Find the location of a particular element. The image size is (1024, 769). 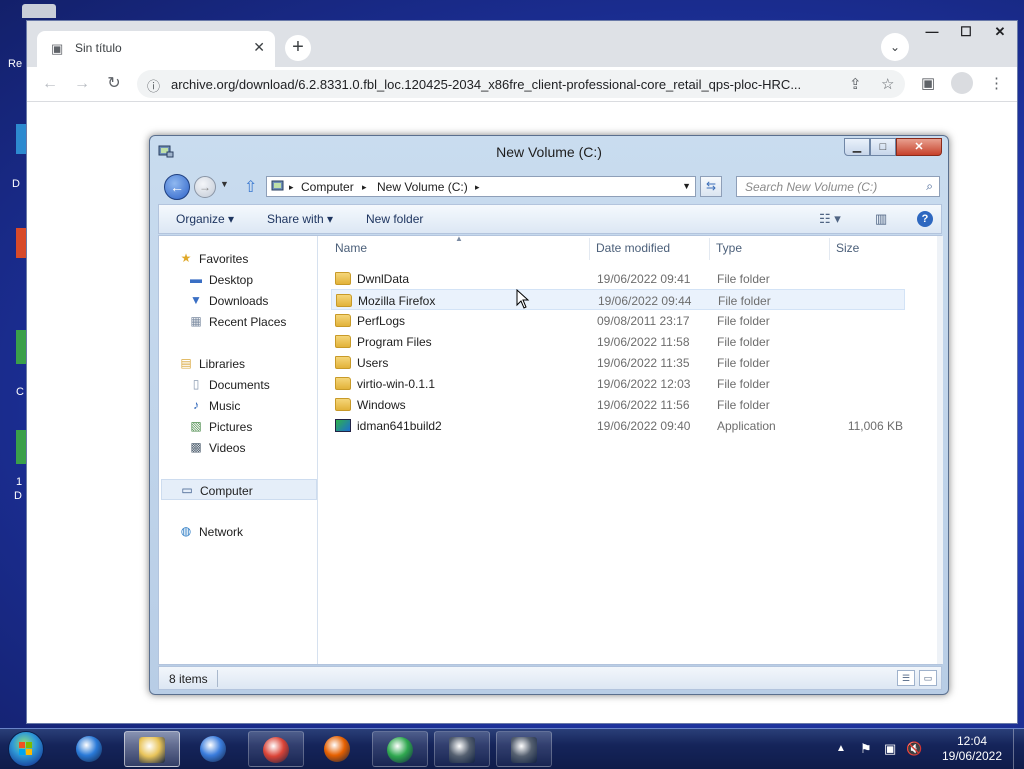

bookmark-star-icon: ☆ is located at coordinates (887, 84).